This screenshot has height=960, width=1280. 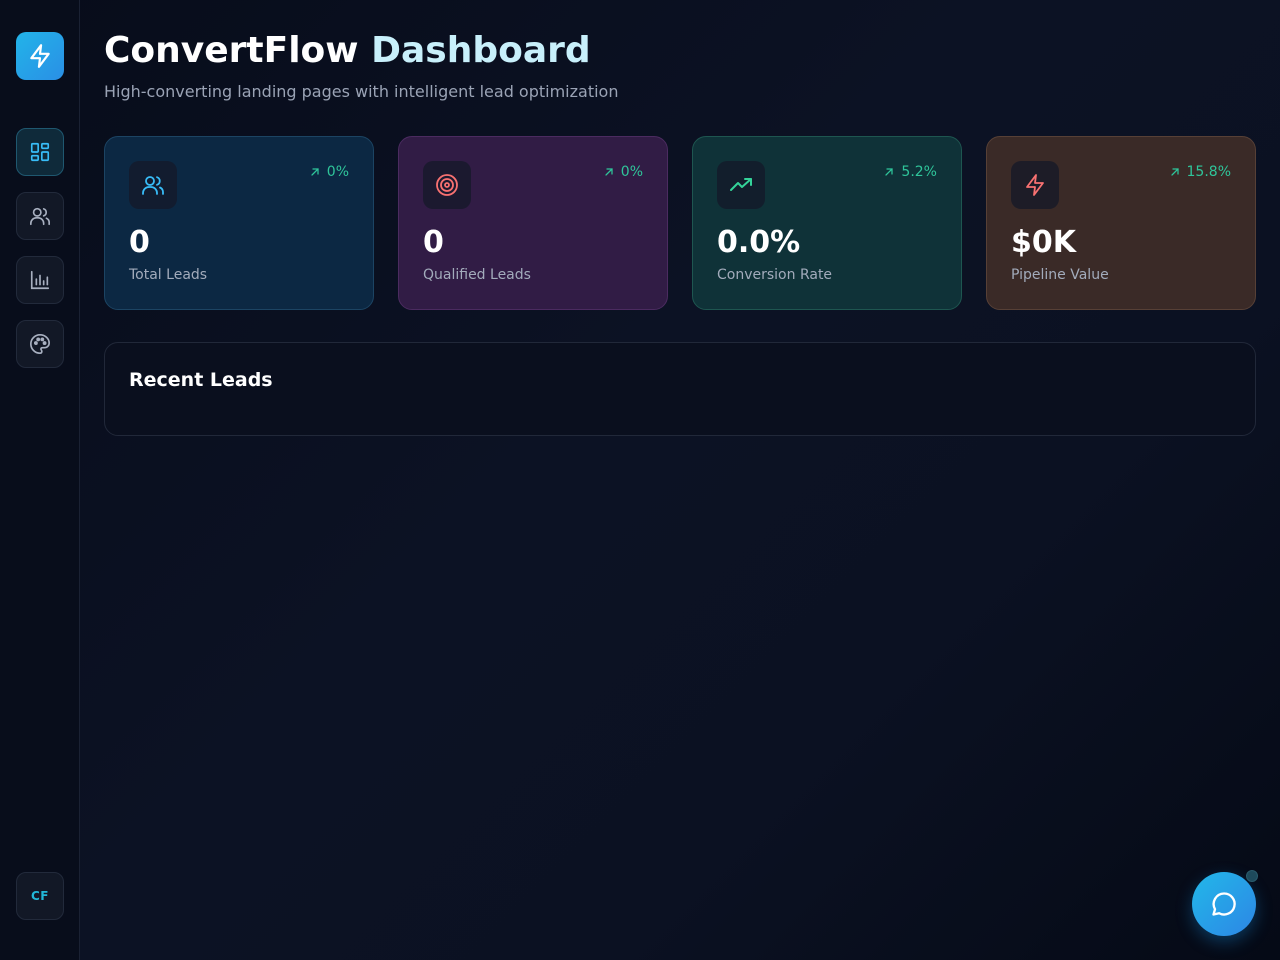 What do you see at coordinates (759, 242) in the screenshot?
I see `stat-value: 0.0%` at bounding box center [759, 242].